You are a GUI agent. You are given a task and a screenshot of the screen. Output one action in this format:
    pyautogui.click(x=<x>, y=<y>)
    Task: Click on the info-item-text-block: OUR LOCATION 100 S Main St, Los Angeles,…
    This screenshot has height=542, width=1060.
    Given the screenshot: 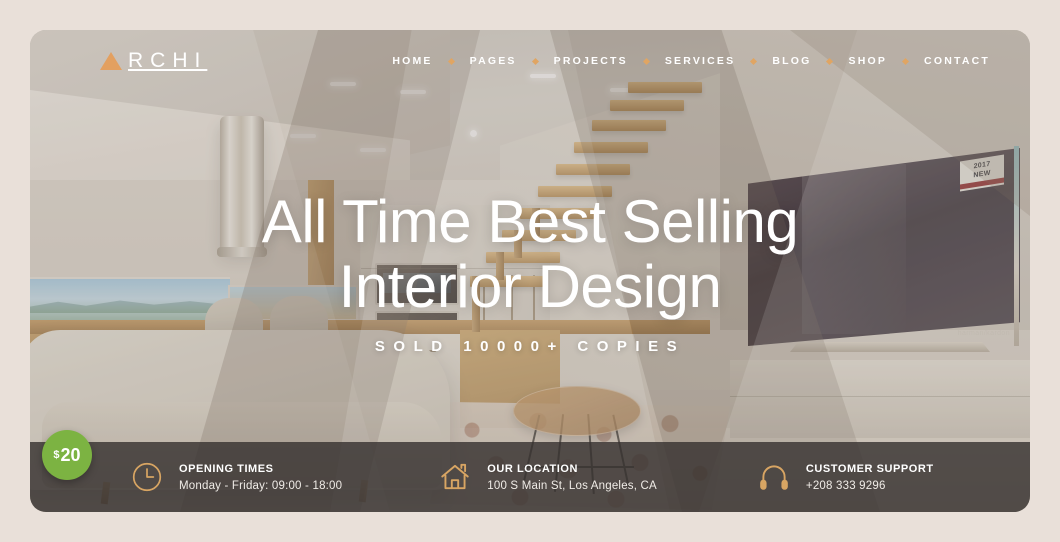 What is the action you would take?
    pyautogui.click(x=572, y=477)
    